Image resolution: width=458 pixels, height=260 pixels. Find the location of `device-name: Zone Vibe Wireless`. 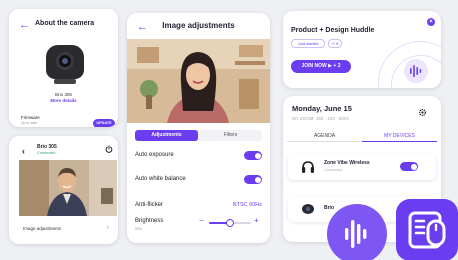

device-name: Zone Vibe Wireless is located at coordinates (347, 163).